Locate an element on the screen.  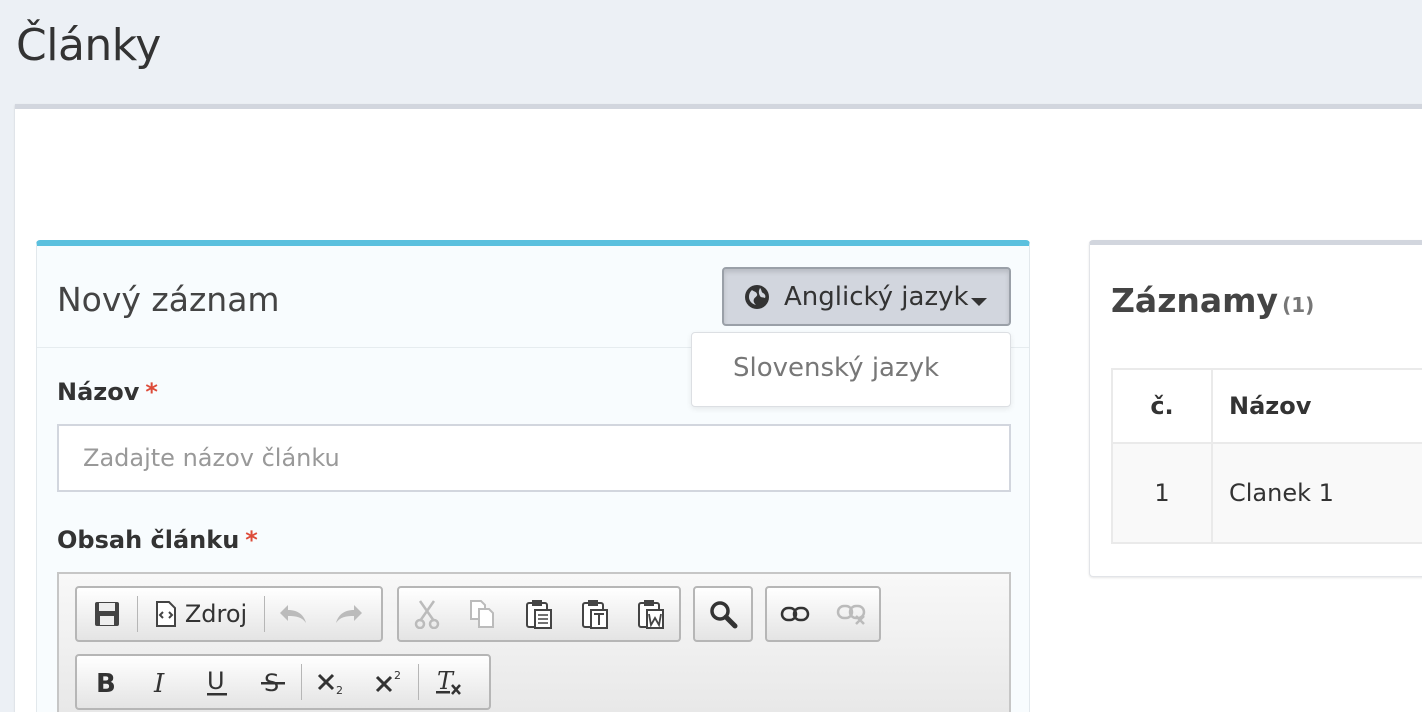
name-input is located at coordinates (534, 458).